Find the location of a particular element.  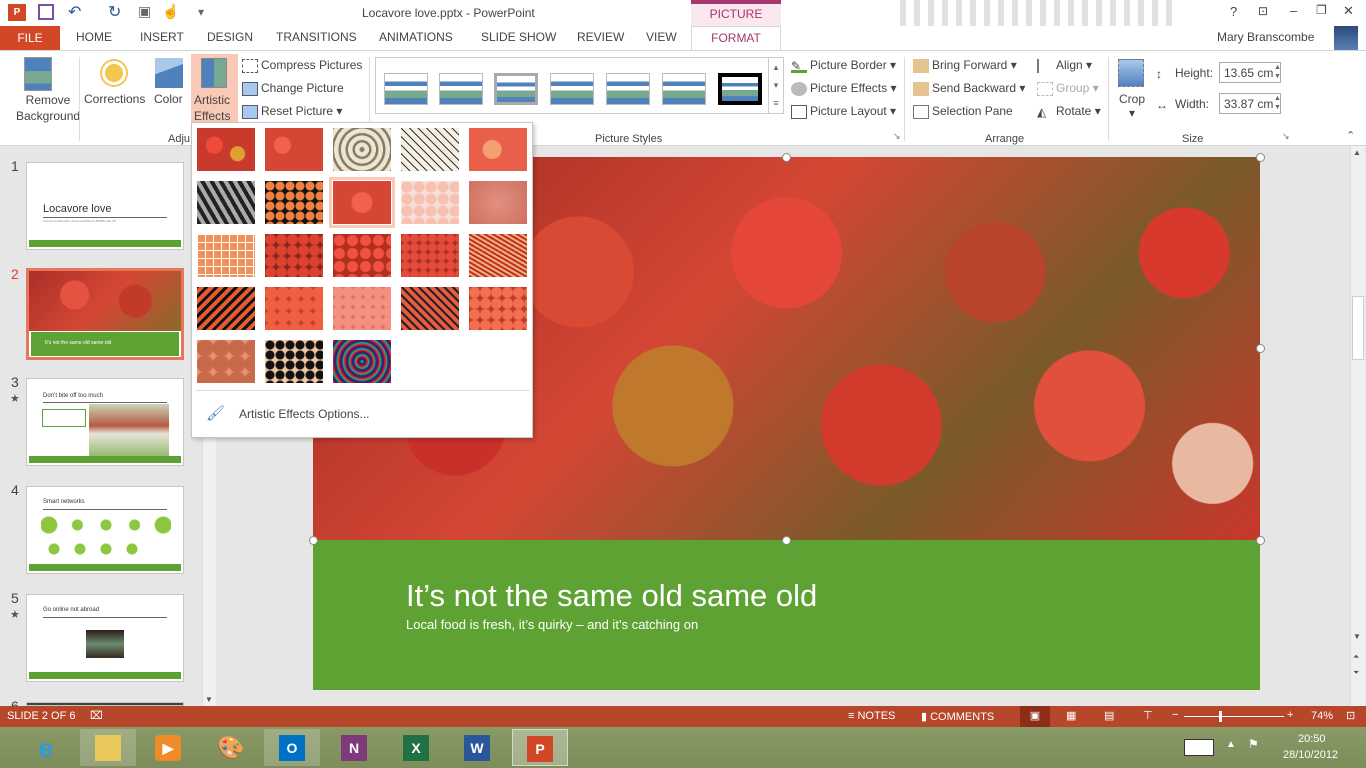

tab-transitions: TRANSITIONS is located at coordinates (316, 37).